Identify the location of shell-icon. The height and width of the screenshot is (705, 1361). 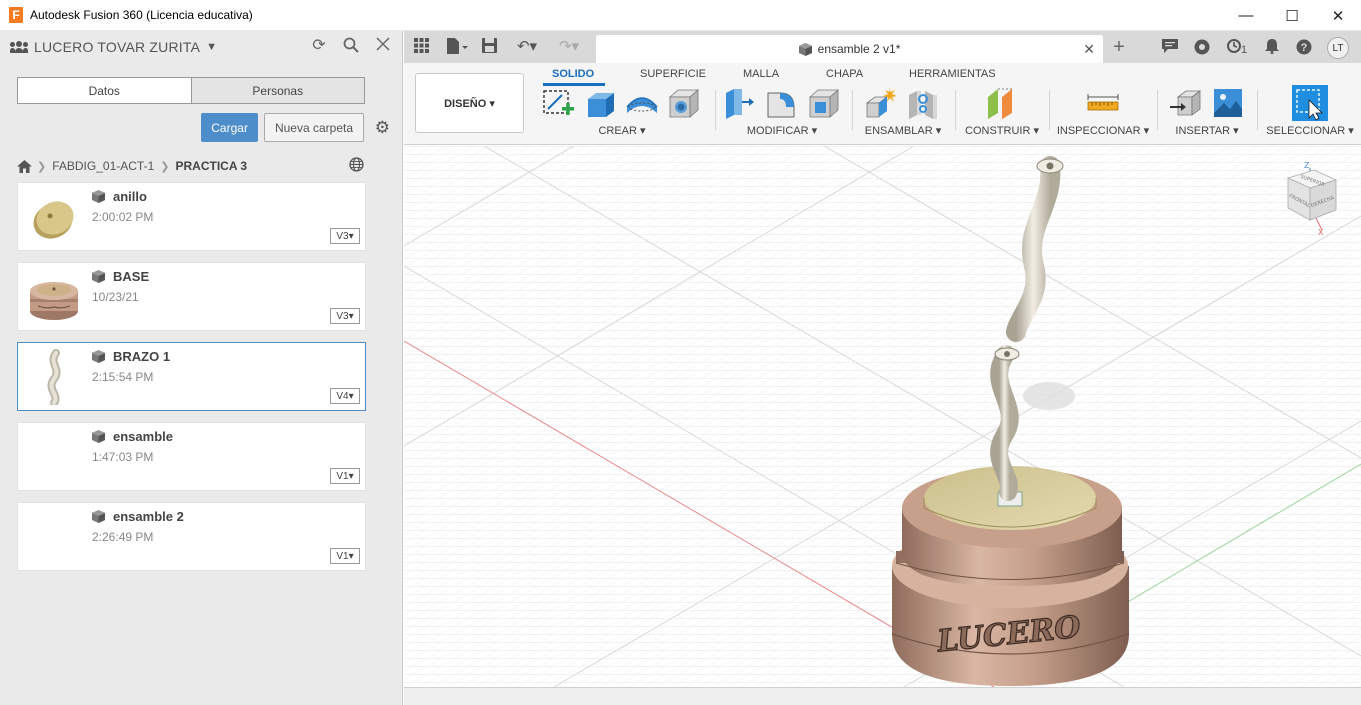
(824, 103).